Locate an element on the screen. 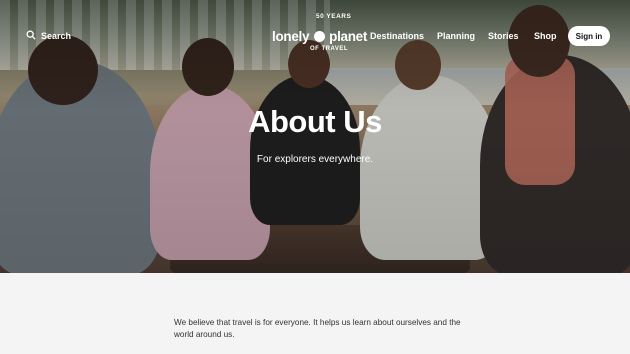 The image size is (630, 354). signin-button: Sign in is located at coordinates (589, 36).